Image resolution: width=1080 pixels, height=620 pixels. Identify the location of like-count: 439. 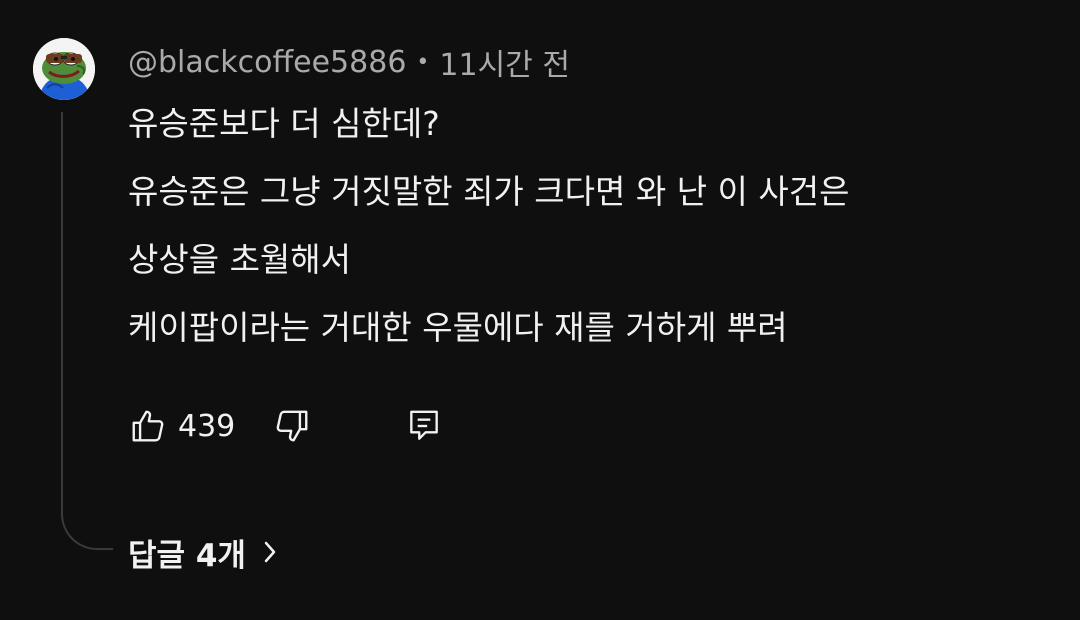
(207, 426).